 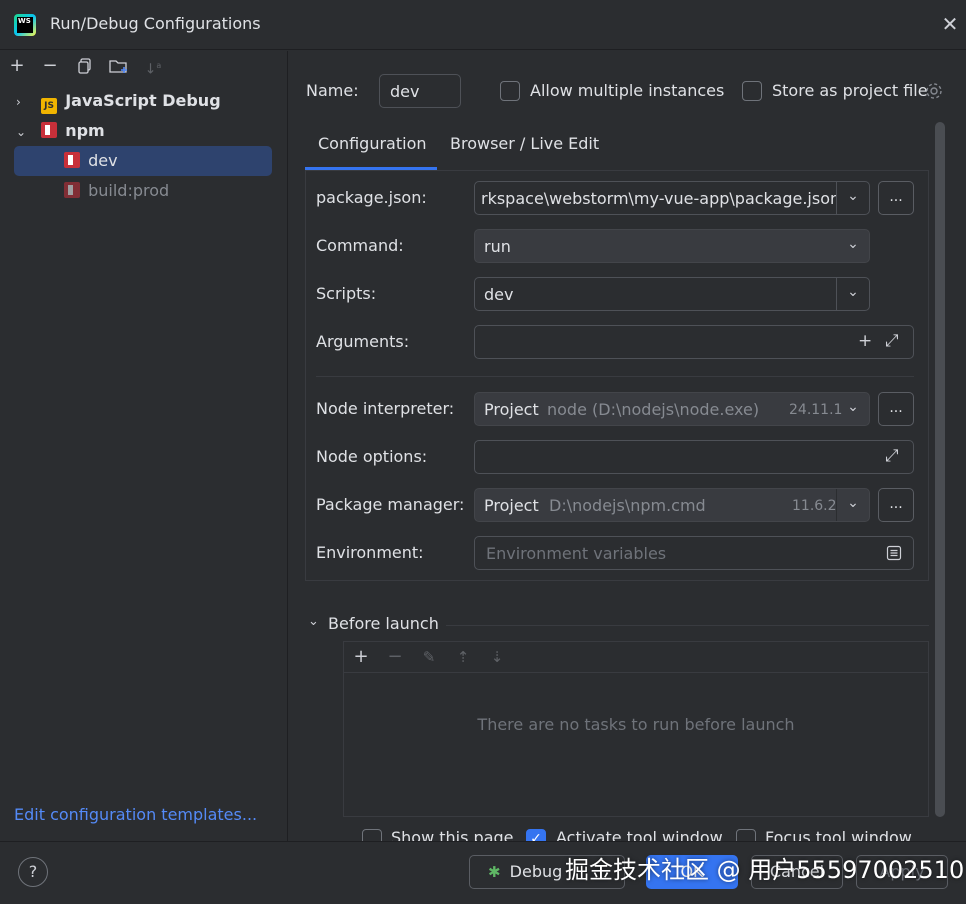 What do you see at coordinates (636, 672) in the screenshot?
I see `before-launch-toolbar-divider` at bounding box center [636, 672].